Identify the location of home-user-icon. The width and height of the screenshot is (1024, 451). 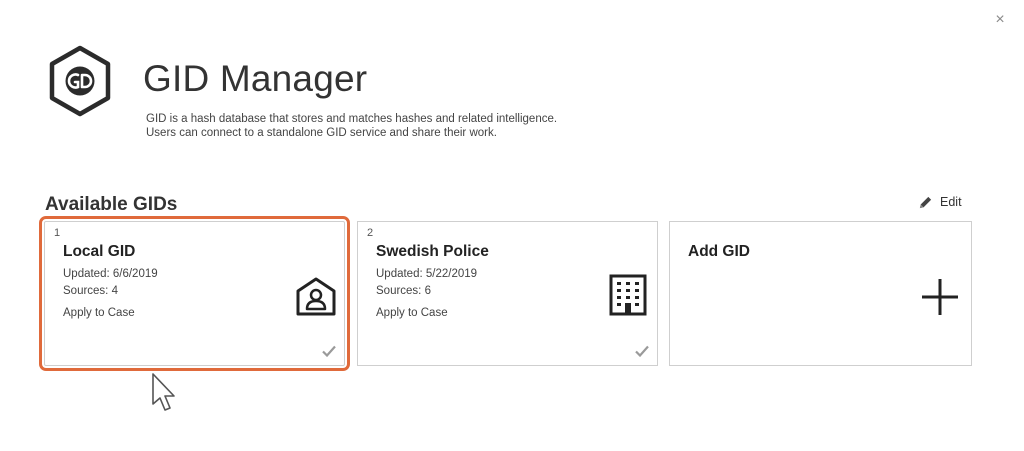
(316, 296).